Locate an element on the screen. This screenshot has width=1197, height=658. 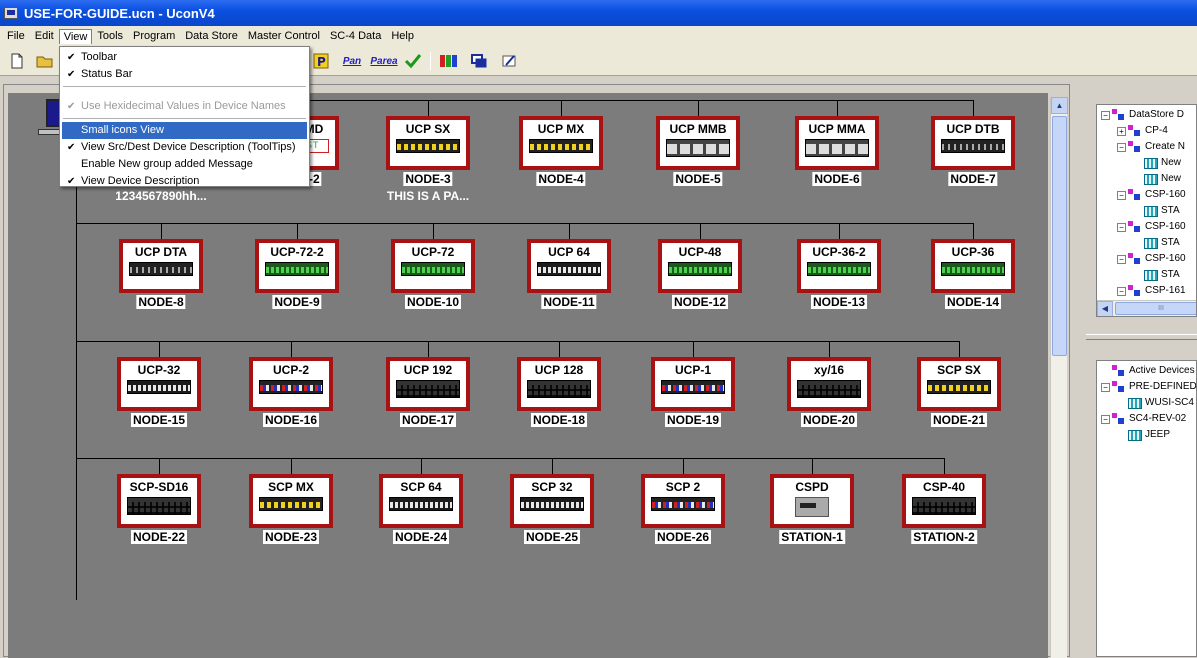
device-node-3: UCP SX is located at coordinates (428, 143).